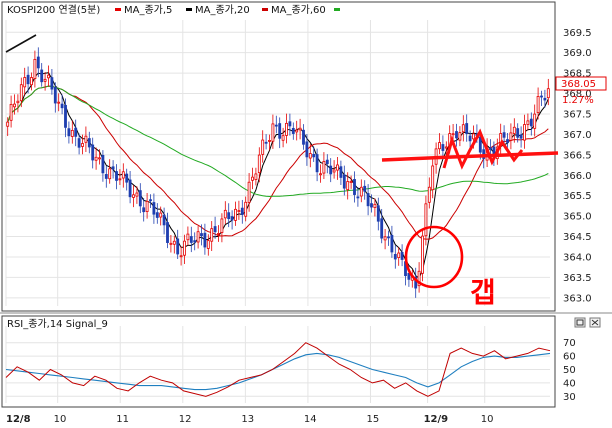 Image resolution: width=612 pixels, height=428 pixels. Describe the element at coordinates (185, 419) in the screenshot. I see `x-tick-label: 12` at that location.